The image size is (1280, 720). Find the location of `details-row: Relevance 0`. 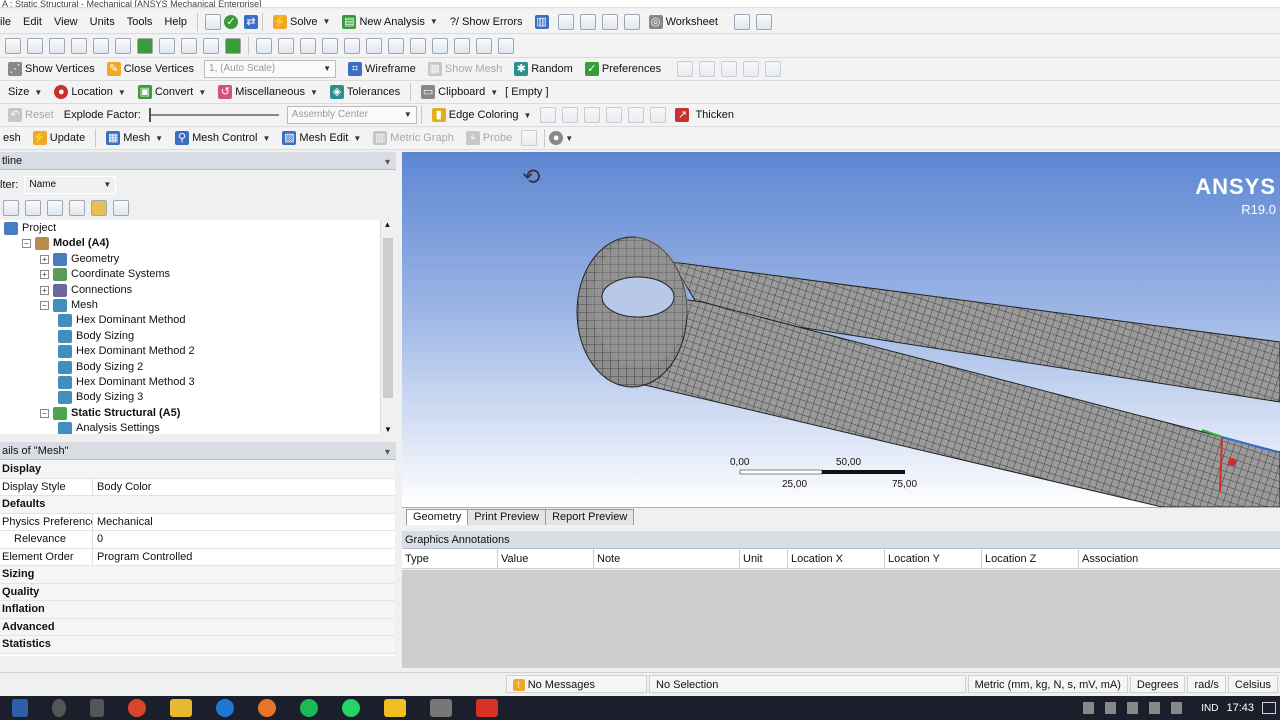

details-row: Relevance 0 is located at coordinates (197, 540).